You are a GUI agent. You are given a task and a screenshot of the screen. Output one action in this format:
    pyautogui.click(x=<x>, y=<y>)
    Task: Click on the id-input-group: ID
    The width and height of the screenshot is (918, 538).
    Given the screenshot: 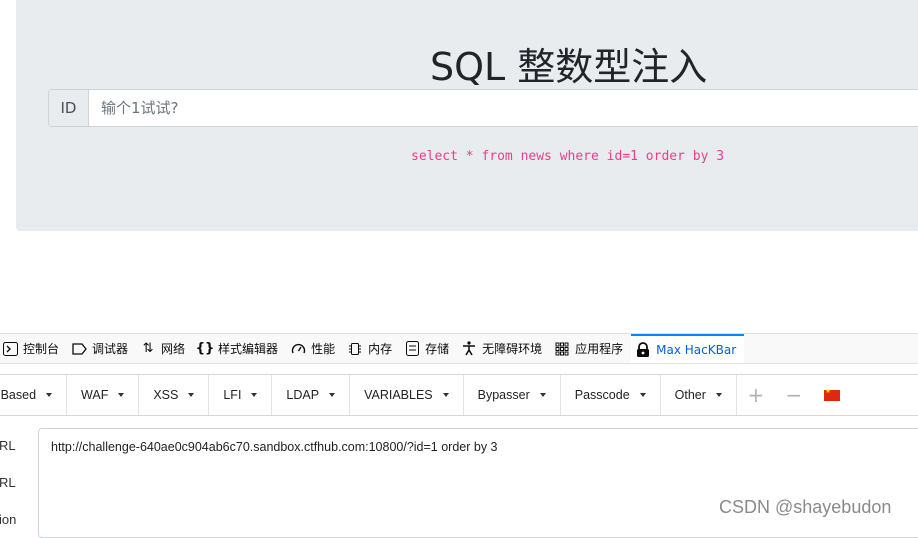 What is the action you would take?
    pyautogui.click(x=483, y=108)
    